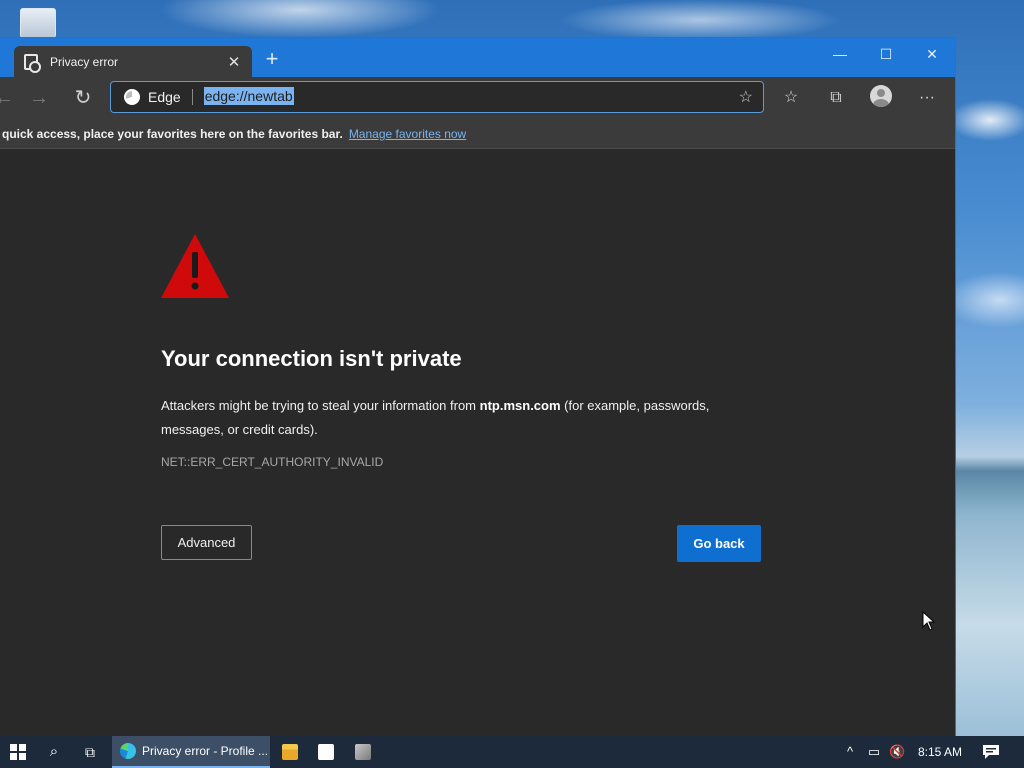 The image size is (1024, 768). Describe the element at coordinates (477, 57) in the screenshot. I see `title-bar: Privacy error ✕ + — ☐ ✕` at that location.